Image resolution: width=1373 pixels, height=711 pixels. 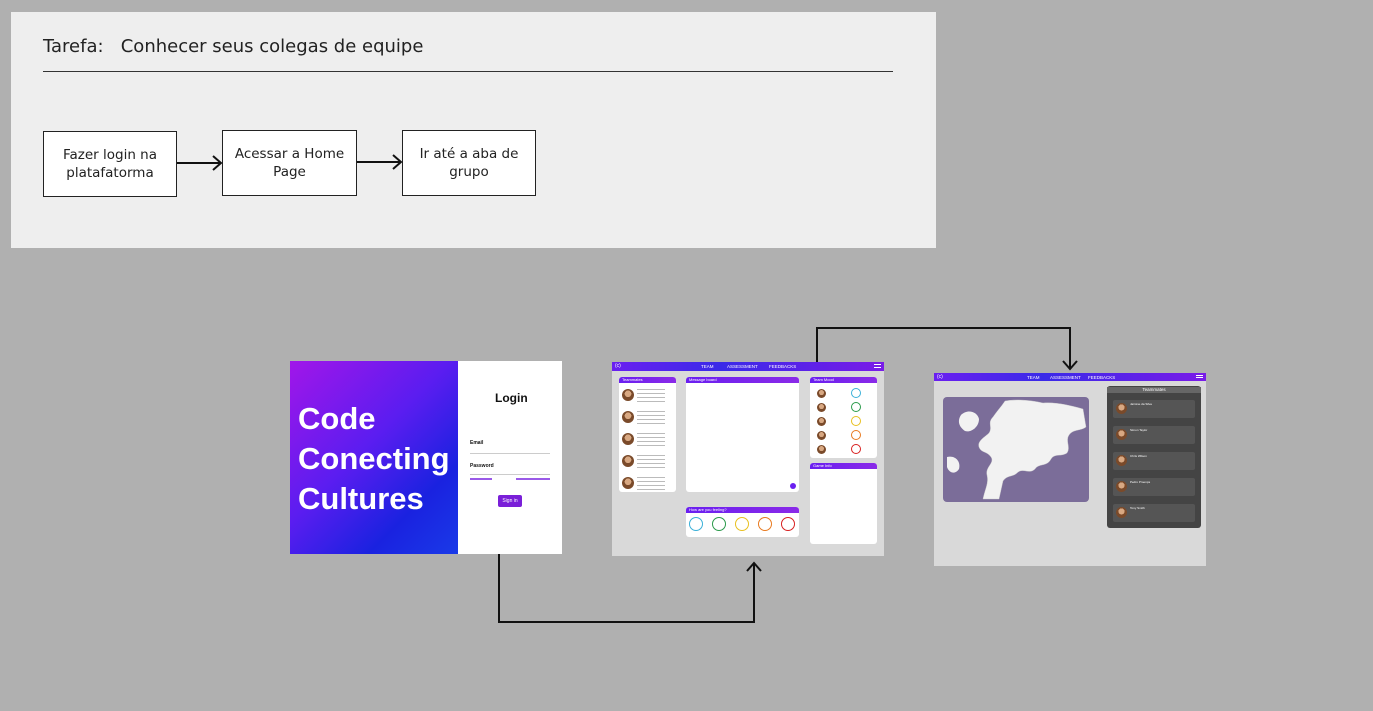 What do you see at coordinates (754, 566) in the screenshot?
I see `arrow-login-home-head` at bounding box center [754, 566].